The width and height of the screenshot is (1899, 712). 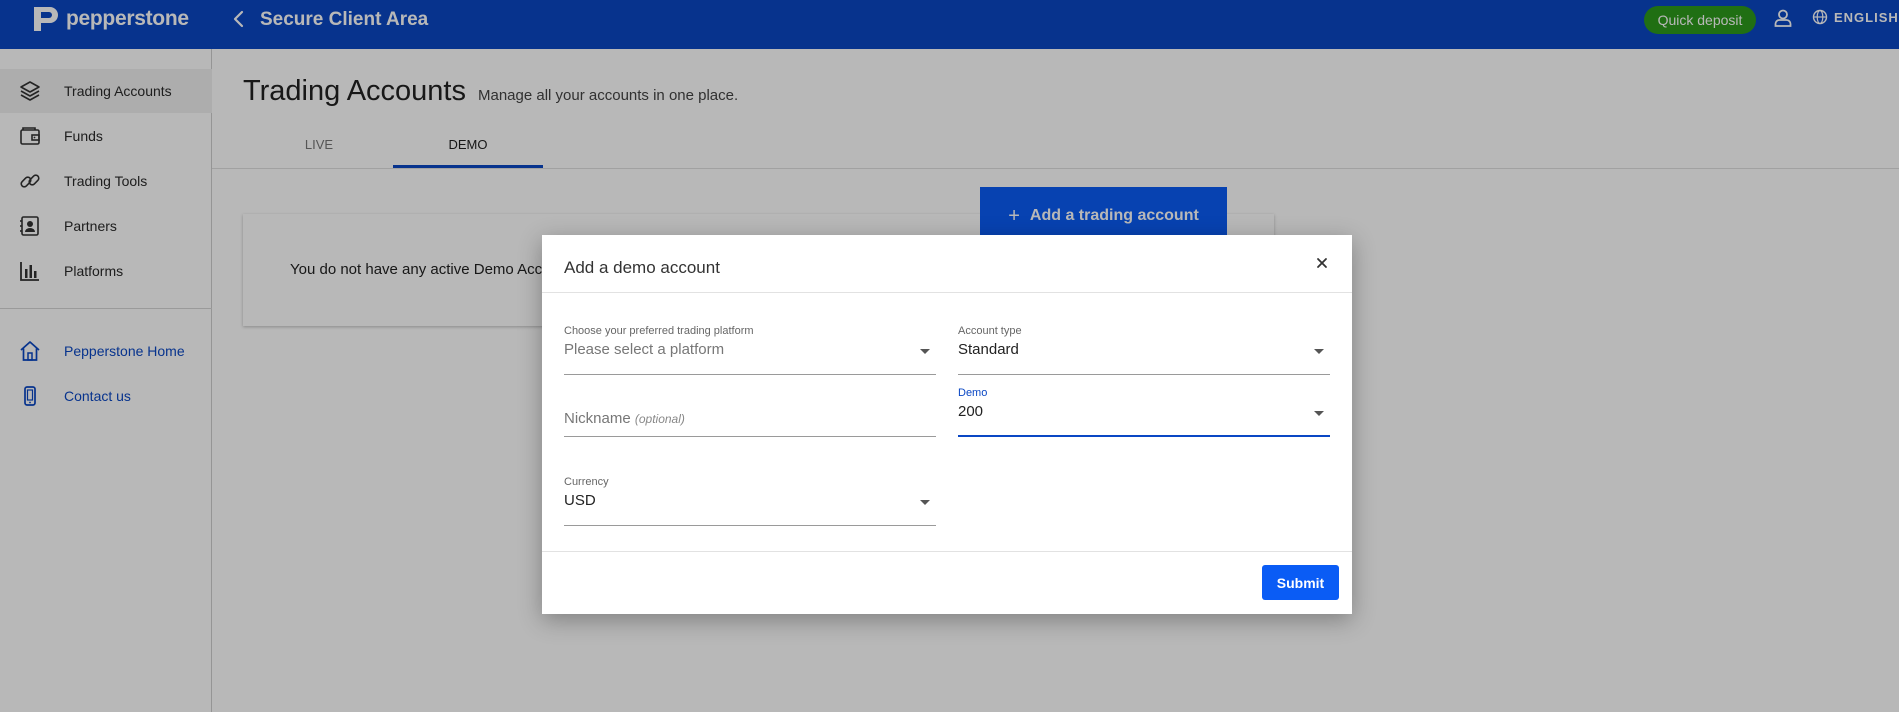 What do you see at coordinates (973, 393) in the screenshot?
I see `demo-label: Demo` at bounding box center [973, 393].